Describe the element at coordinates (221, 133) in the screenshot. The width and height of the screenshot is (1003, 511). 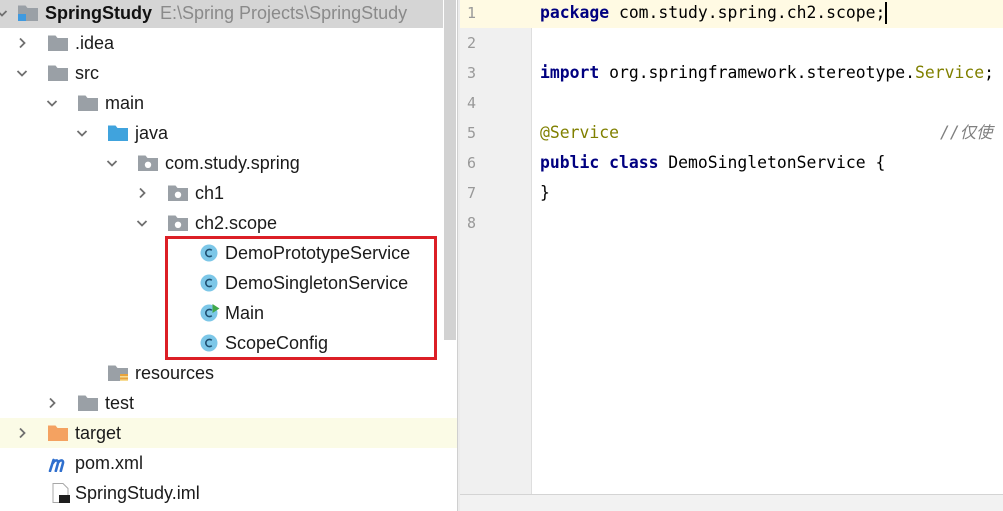
I see `tree-item-java: java` at that location.